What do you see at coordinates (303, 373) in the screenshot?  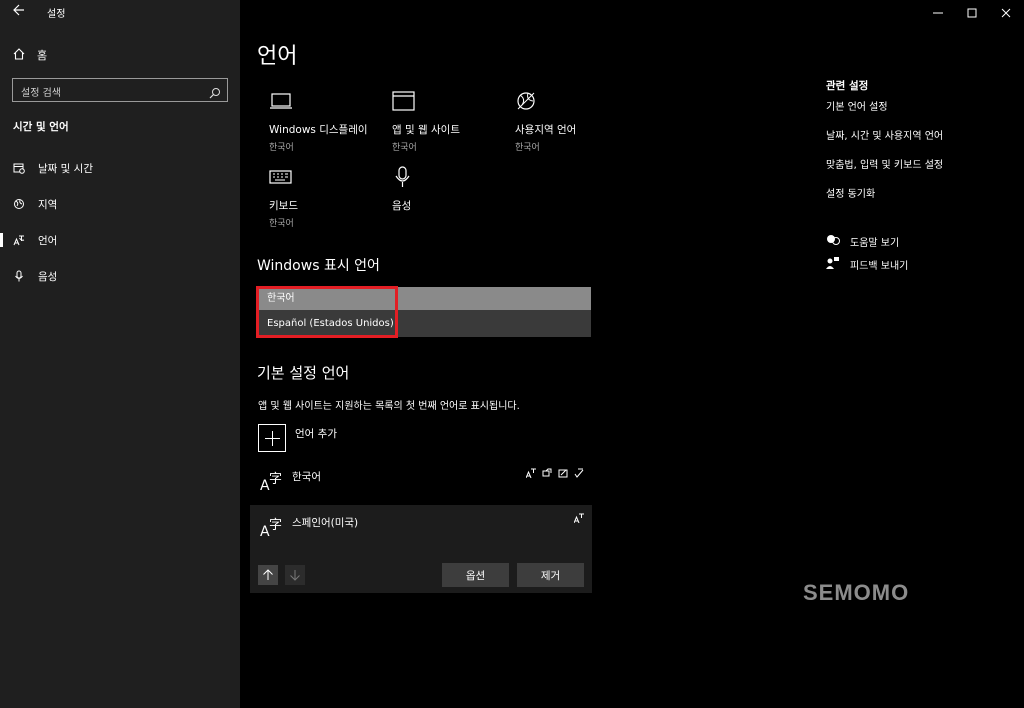 I see `preferred-language-heading: 기본 설정 언어` at bounding box center [303, 373].